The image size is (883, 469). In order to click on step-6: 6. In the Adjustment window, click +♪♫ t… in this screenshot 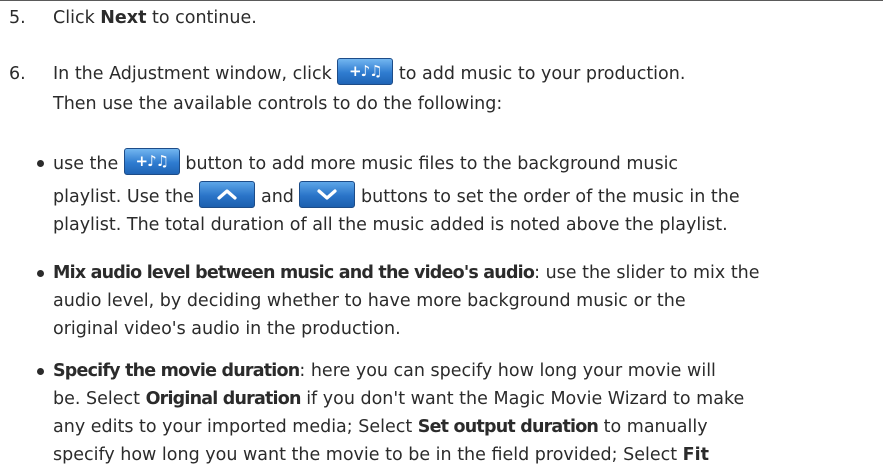, I will do `click(430, 89)`.